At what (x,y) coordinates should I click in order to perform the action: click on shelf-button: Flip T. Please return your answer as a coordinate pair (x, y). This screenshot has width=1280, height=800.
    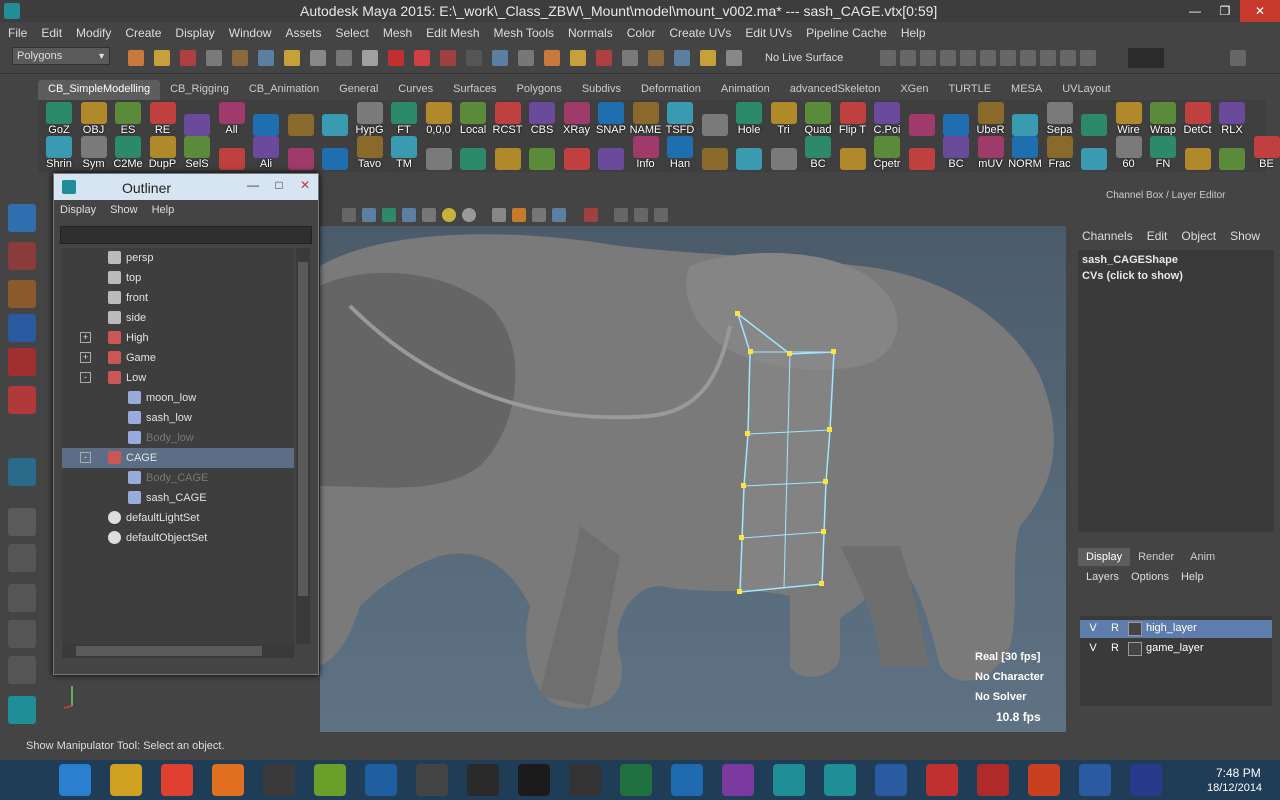
    Looking at the image, I should click on (853, 119).